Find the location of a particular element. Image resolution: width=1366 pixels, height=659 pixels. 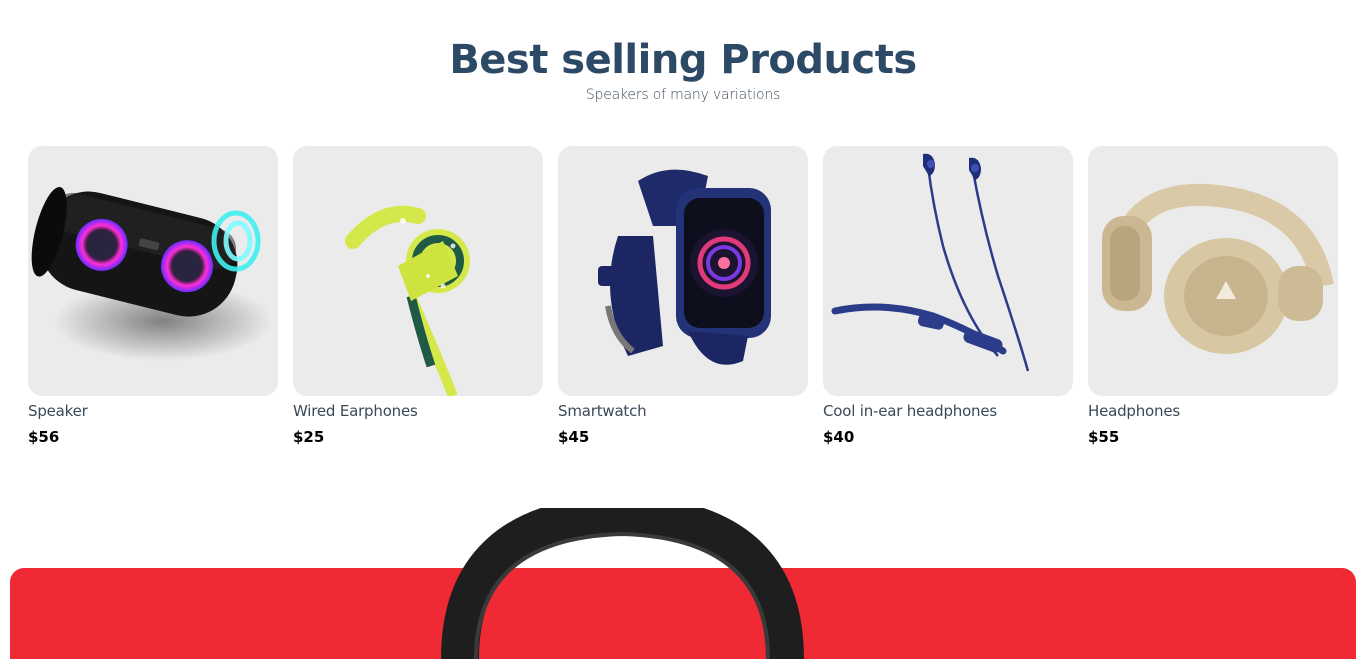

neckband-icon is located at coordinates (930, 262).